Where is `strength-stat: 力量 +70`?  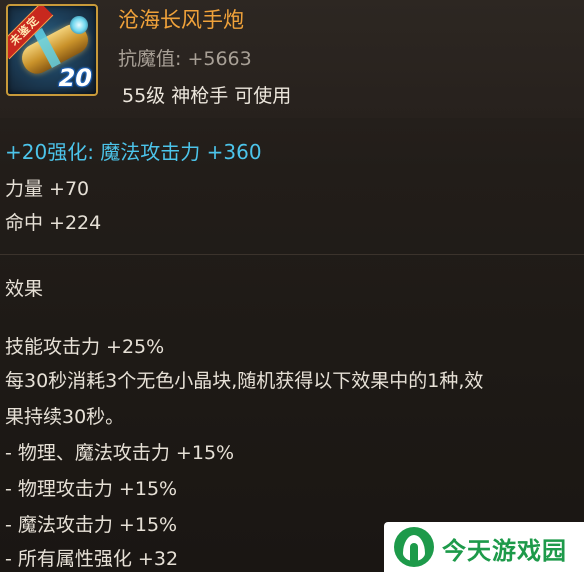
strength-stat: 力量 +70 is located at coordinates (47, 189).